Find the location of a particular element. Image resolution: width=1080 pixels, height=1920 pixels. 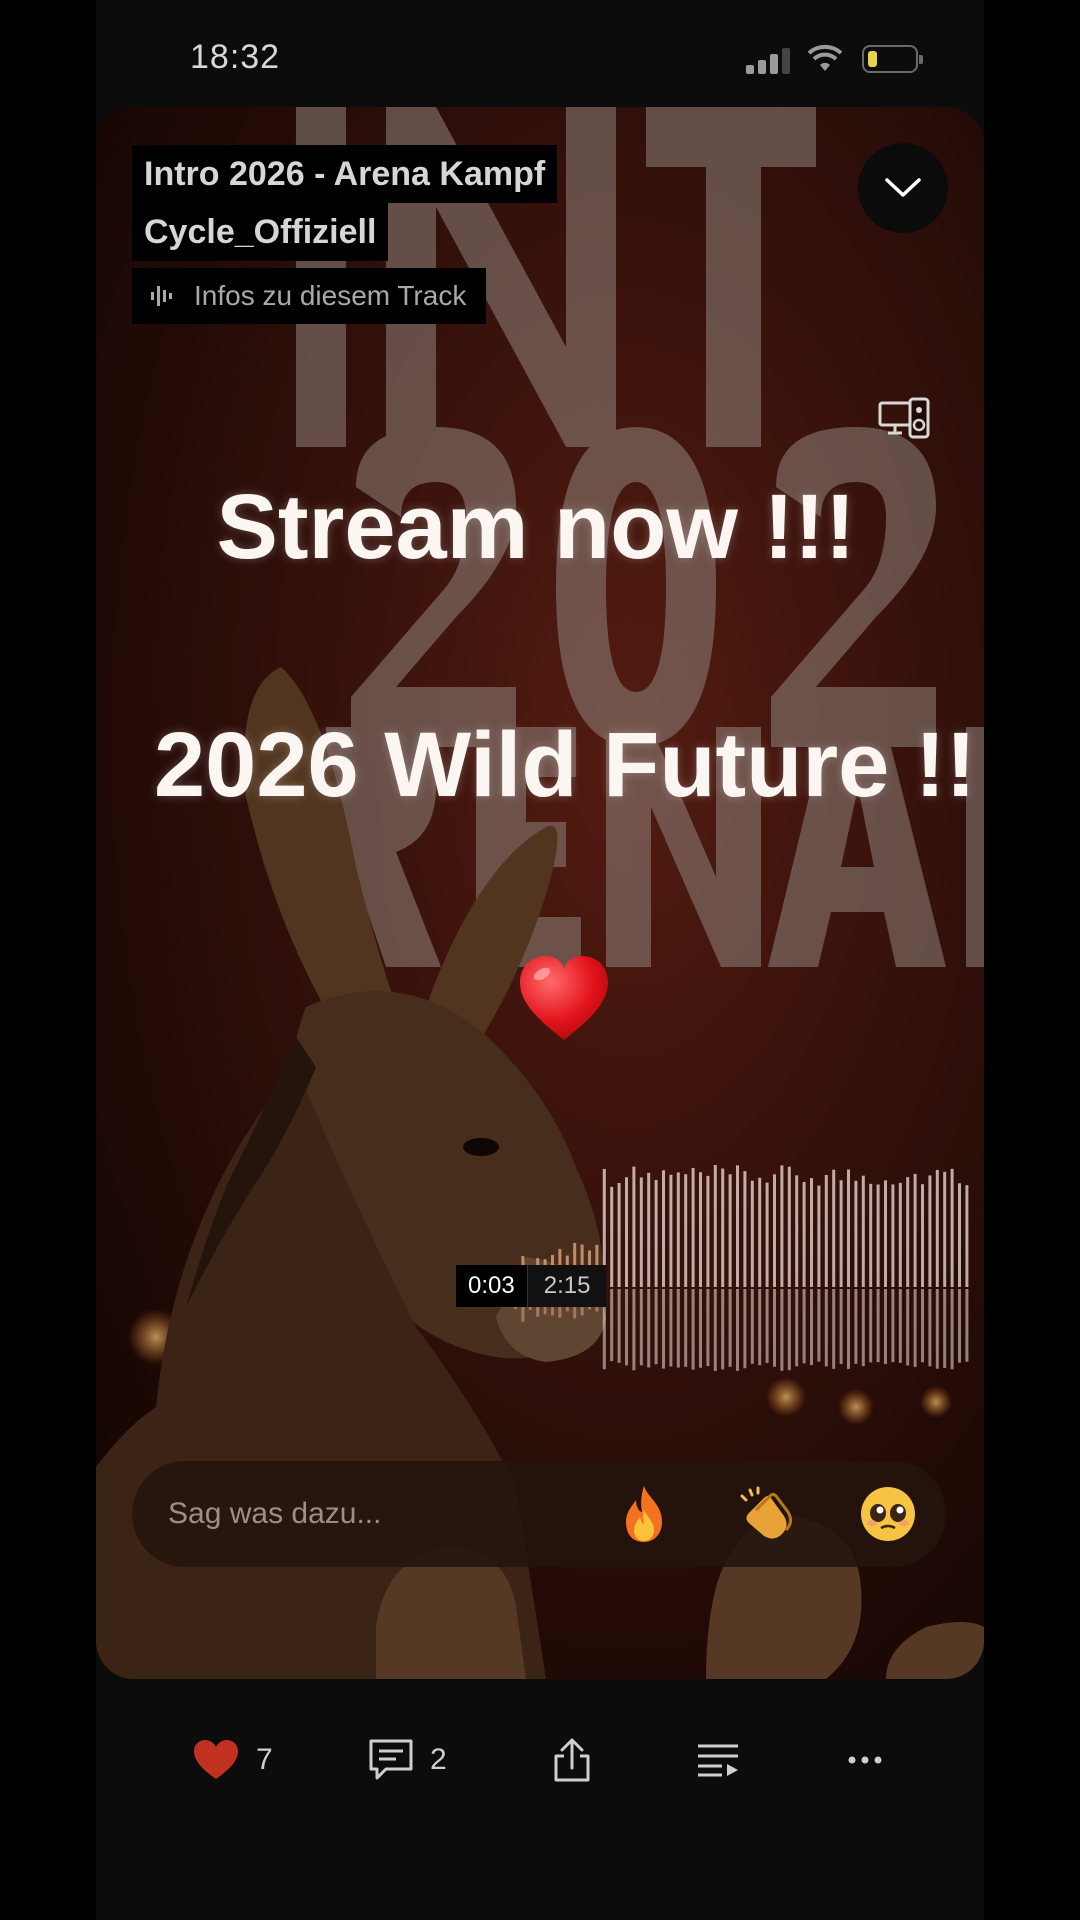

share-button is located at coordinates (572, 1760).